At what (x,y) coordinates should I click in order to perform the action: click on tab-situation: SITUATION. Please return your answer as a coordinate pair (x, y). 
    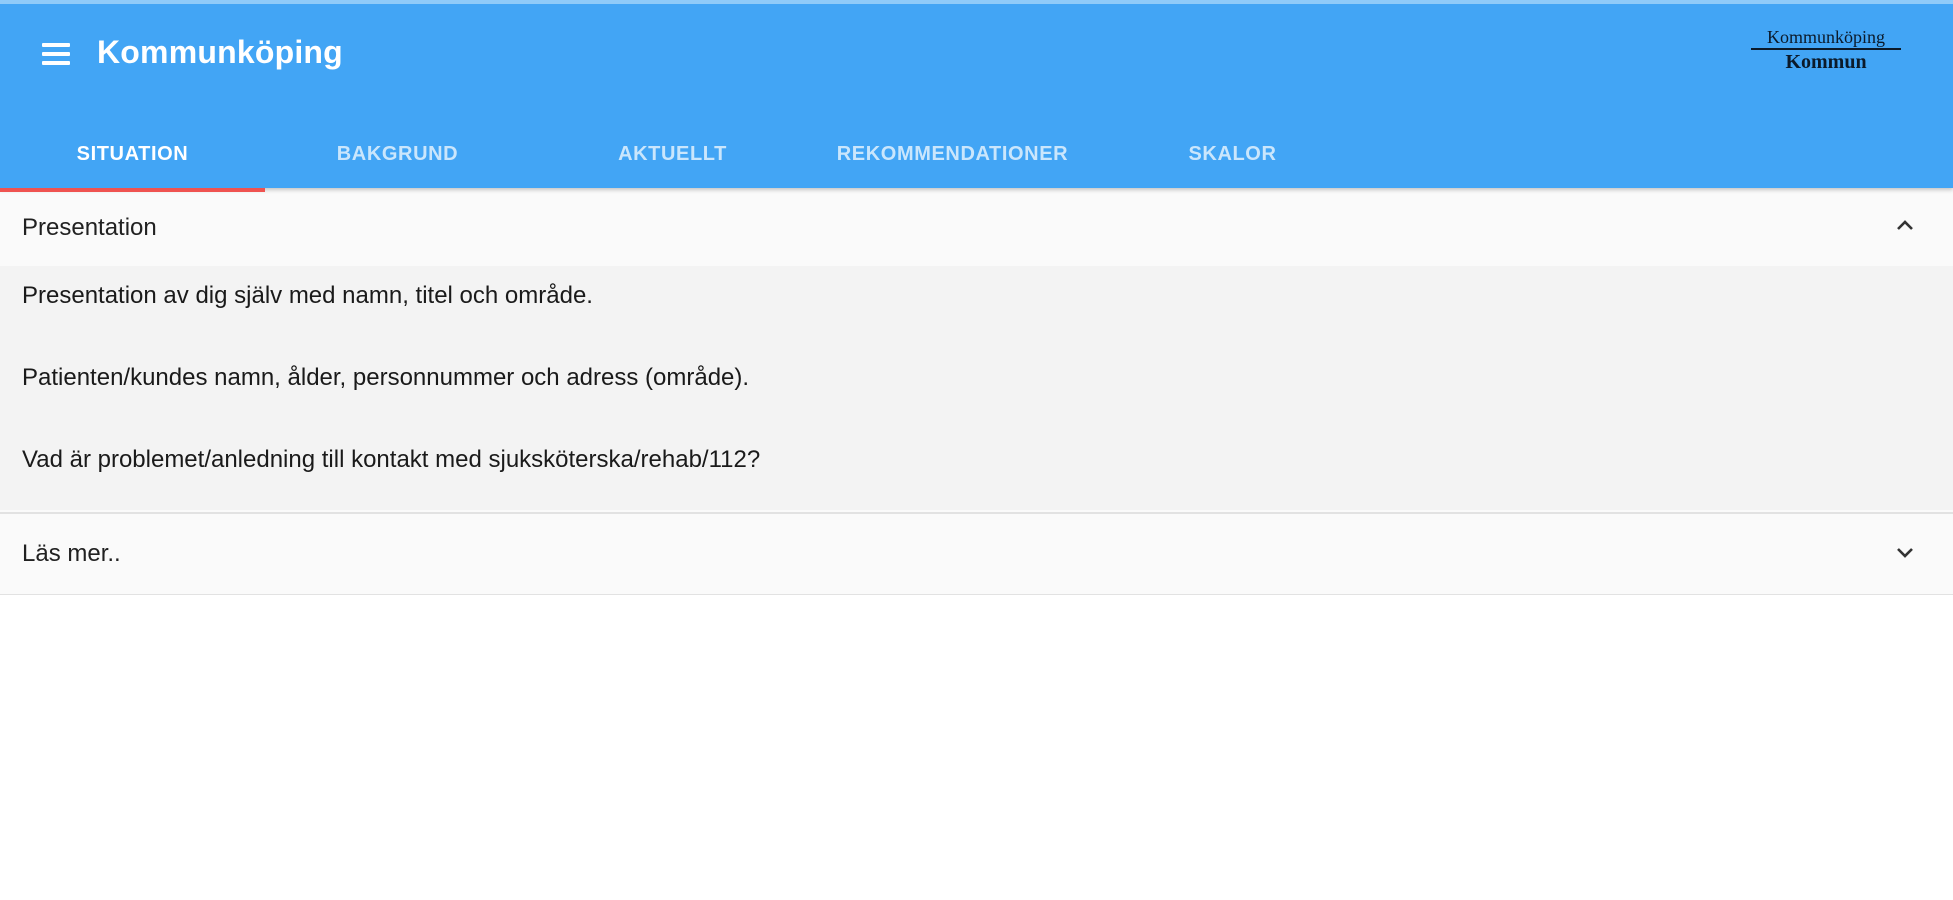
    Looking at the image, I should click on (132, 154).